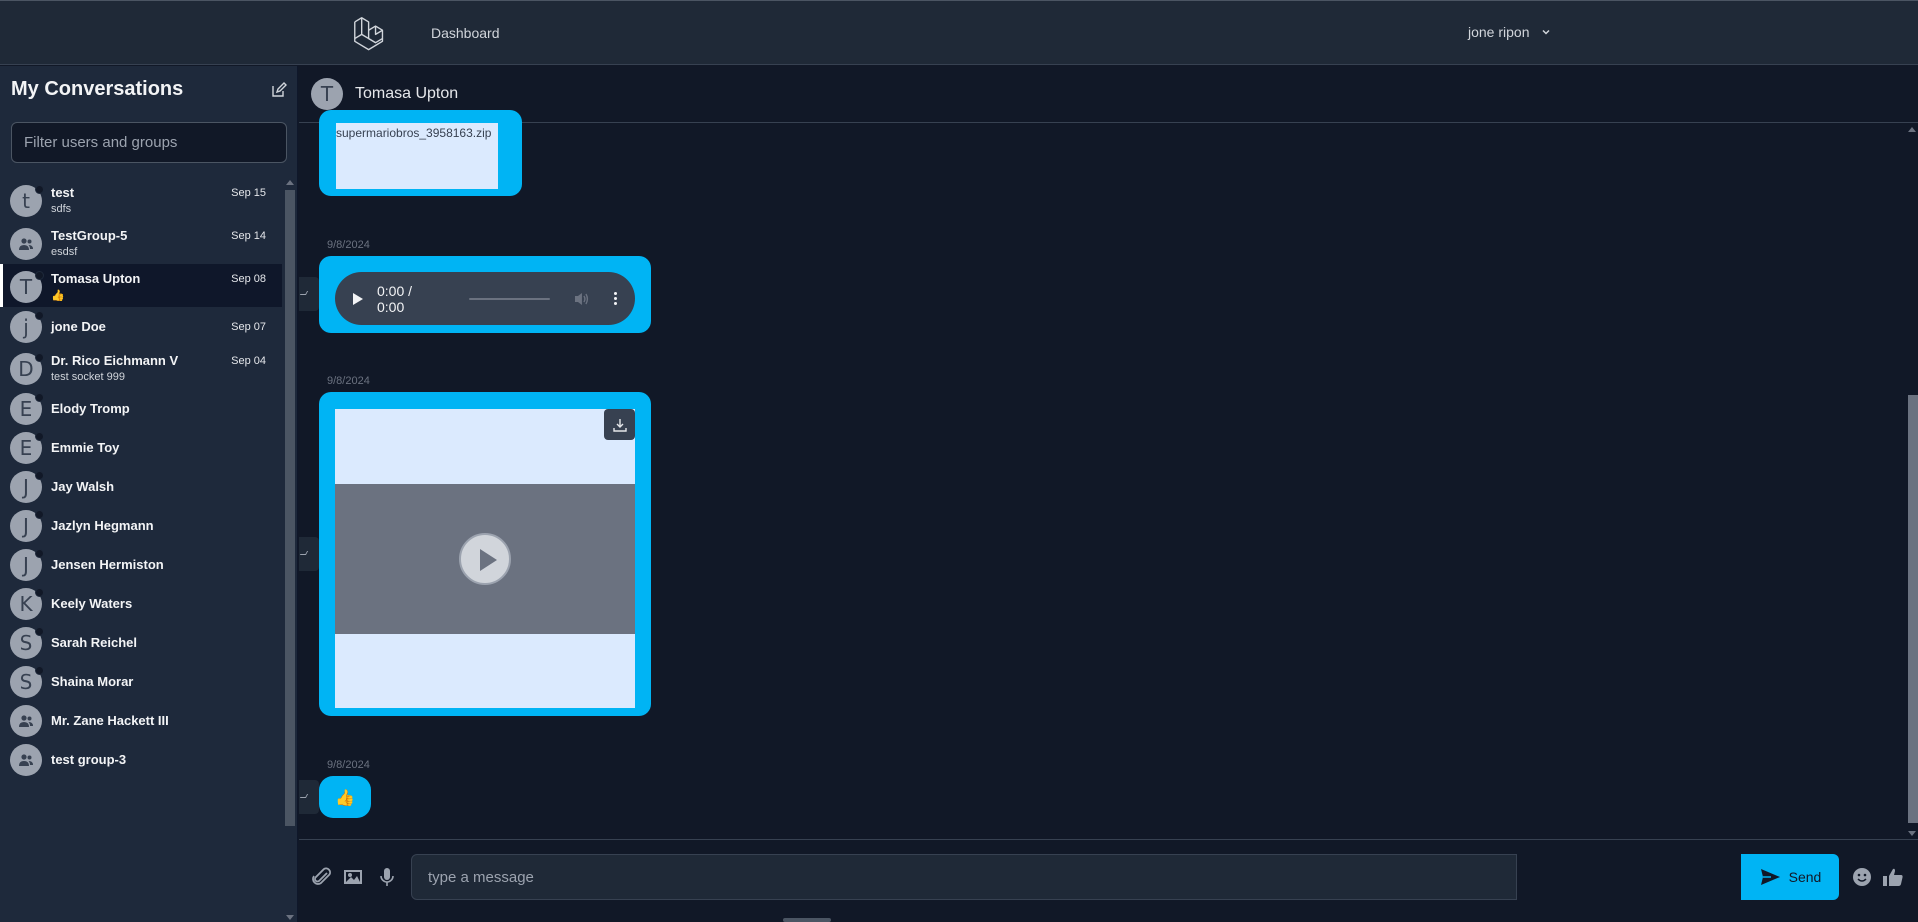  Describe the element at coordinates (141, 603) in the screenshot. I see `conversation-item: K Keely Waters` at that location.